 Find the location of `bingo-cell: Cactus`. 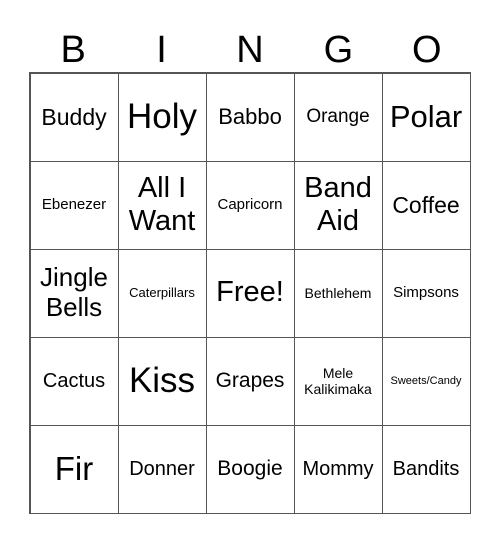

bingo-cell: Cactus is located at coordinates (74, 381).